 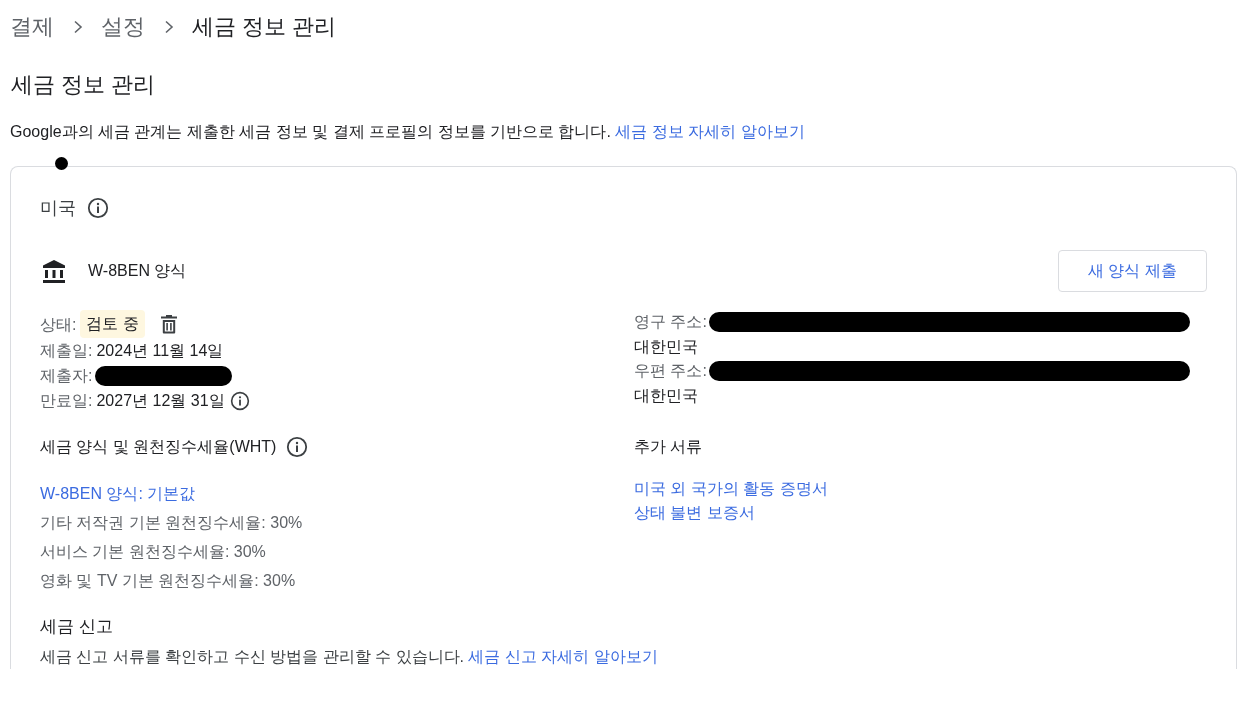 I want to click on breadcrumb-item: 설정, so click(x=123, y=27).